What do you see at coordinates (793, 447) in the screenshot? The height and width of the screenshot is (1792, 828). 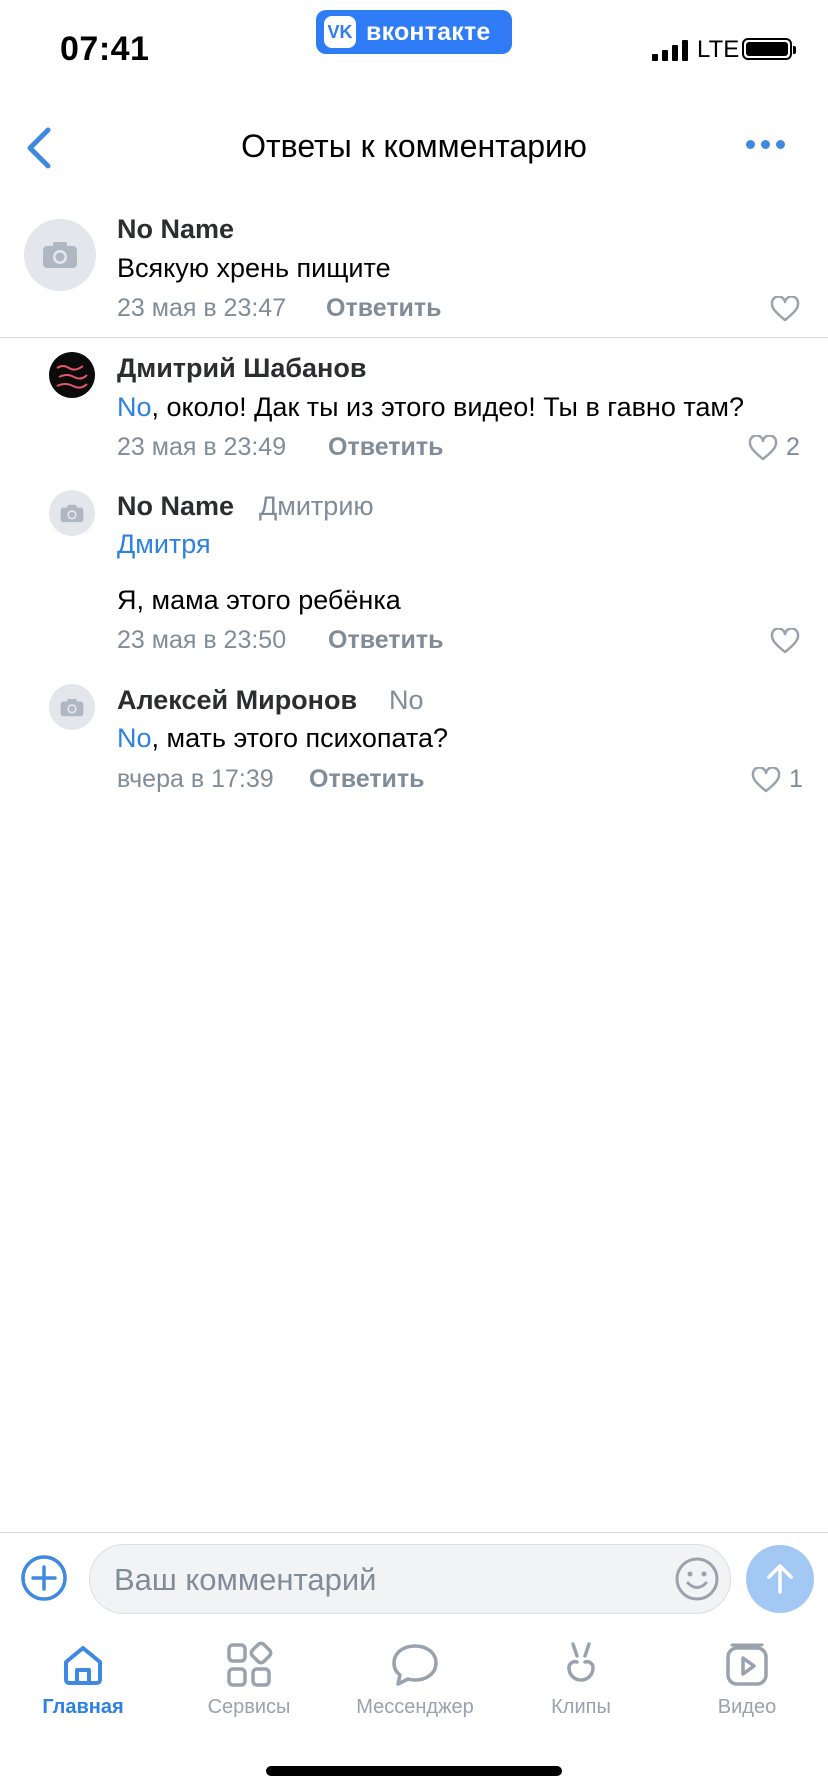 I see `like-count: 2` at bounding box center [793, 447].